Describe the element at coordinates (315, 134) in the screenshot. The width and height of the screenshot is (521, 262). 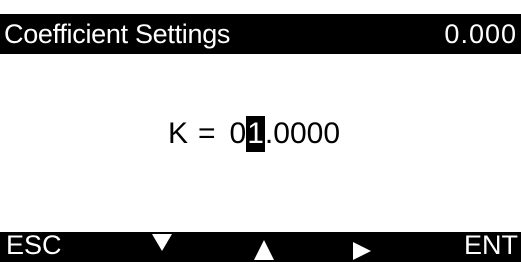
I see `digit-5: 0` at that location.